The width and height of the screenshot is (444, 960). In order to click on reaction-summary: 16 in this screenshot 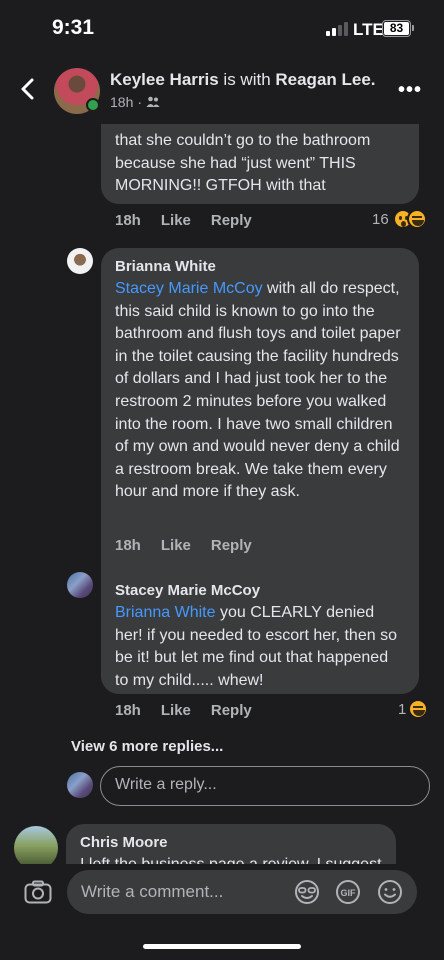, I will do `click(399, 219)`.